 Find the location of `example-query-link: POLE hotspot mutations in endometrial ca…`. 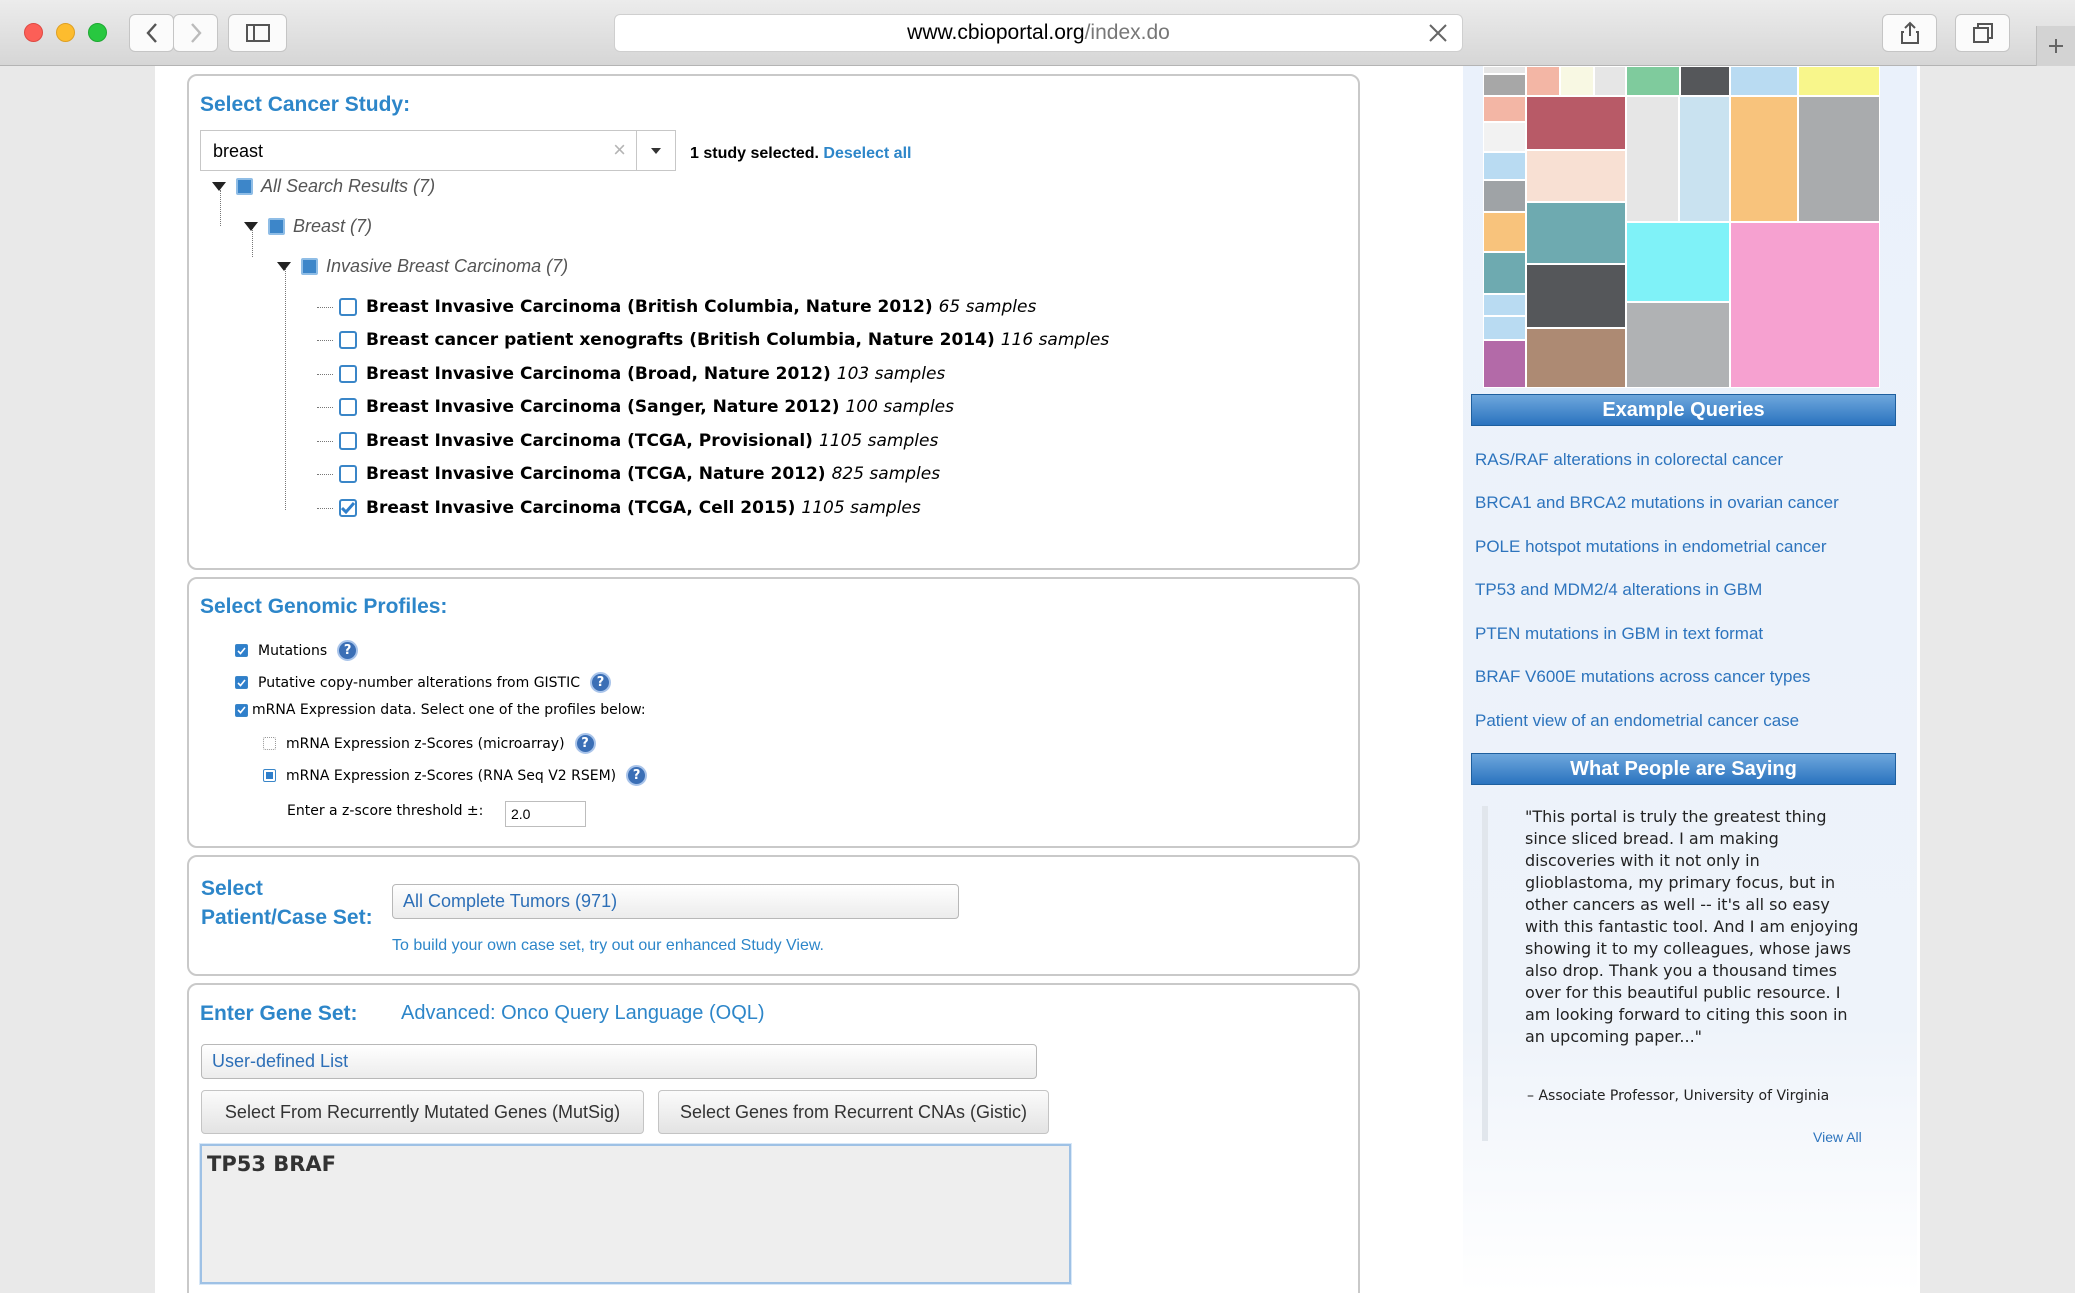

example-query-link: POLE hotspot mutations in endometrial ca… is located at coordinates (1651, 547).